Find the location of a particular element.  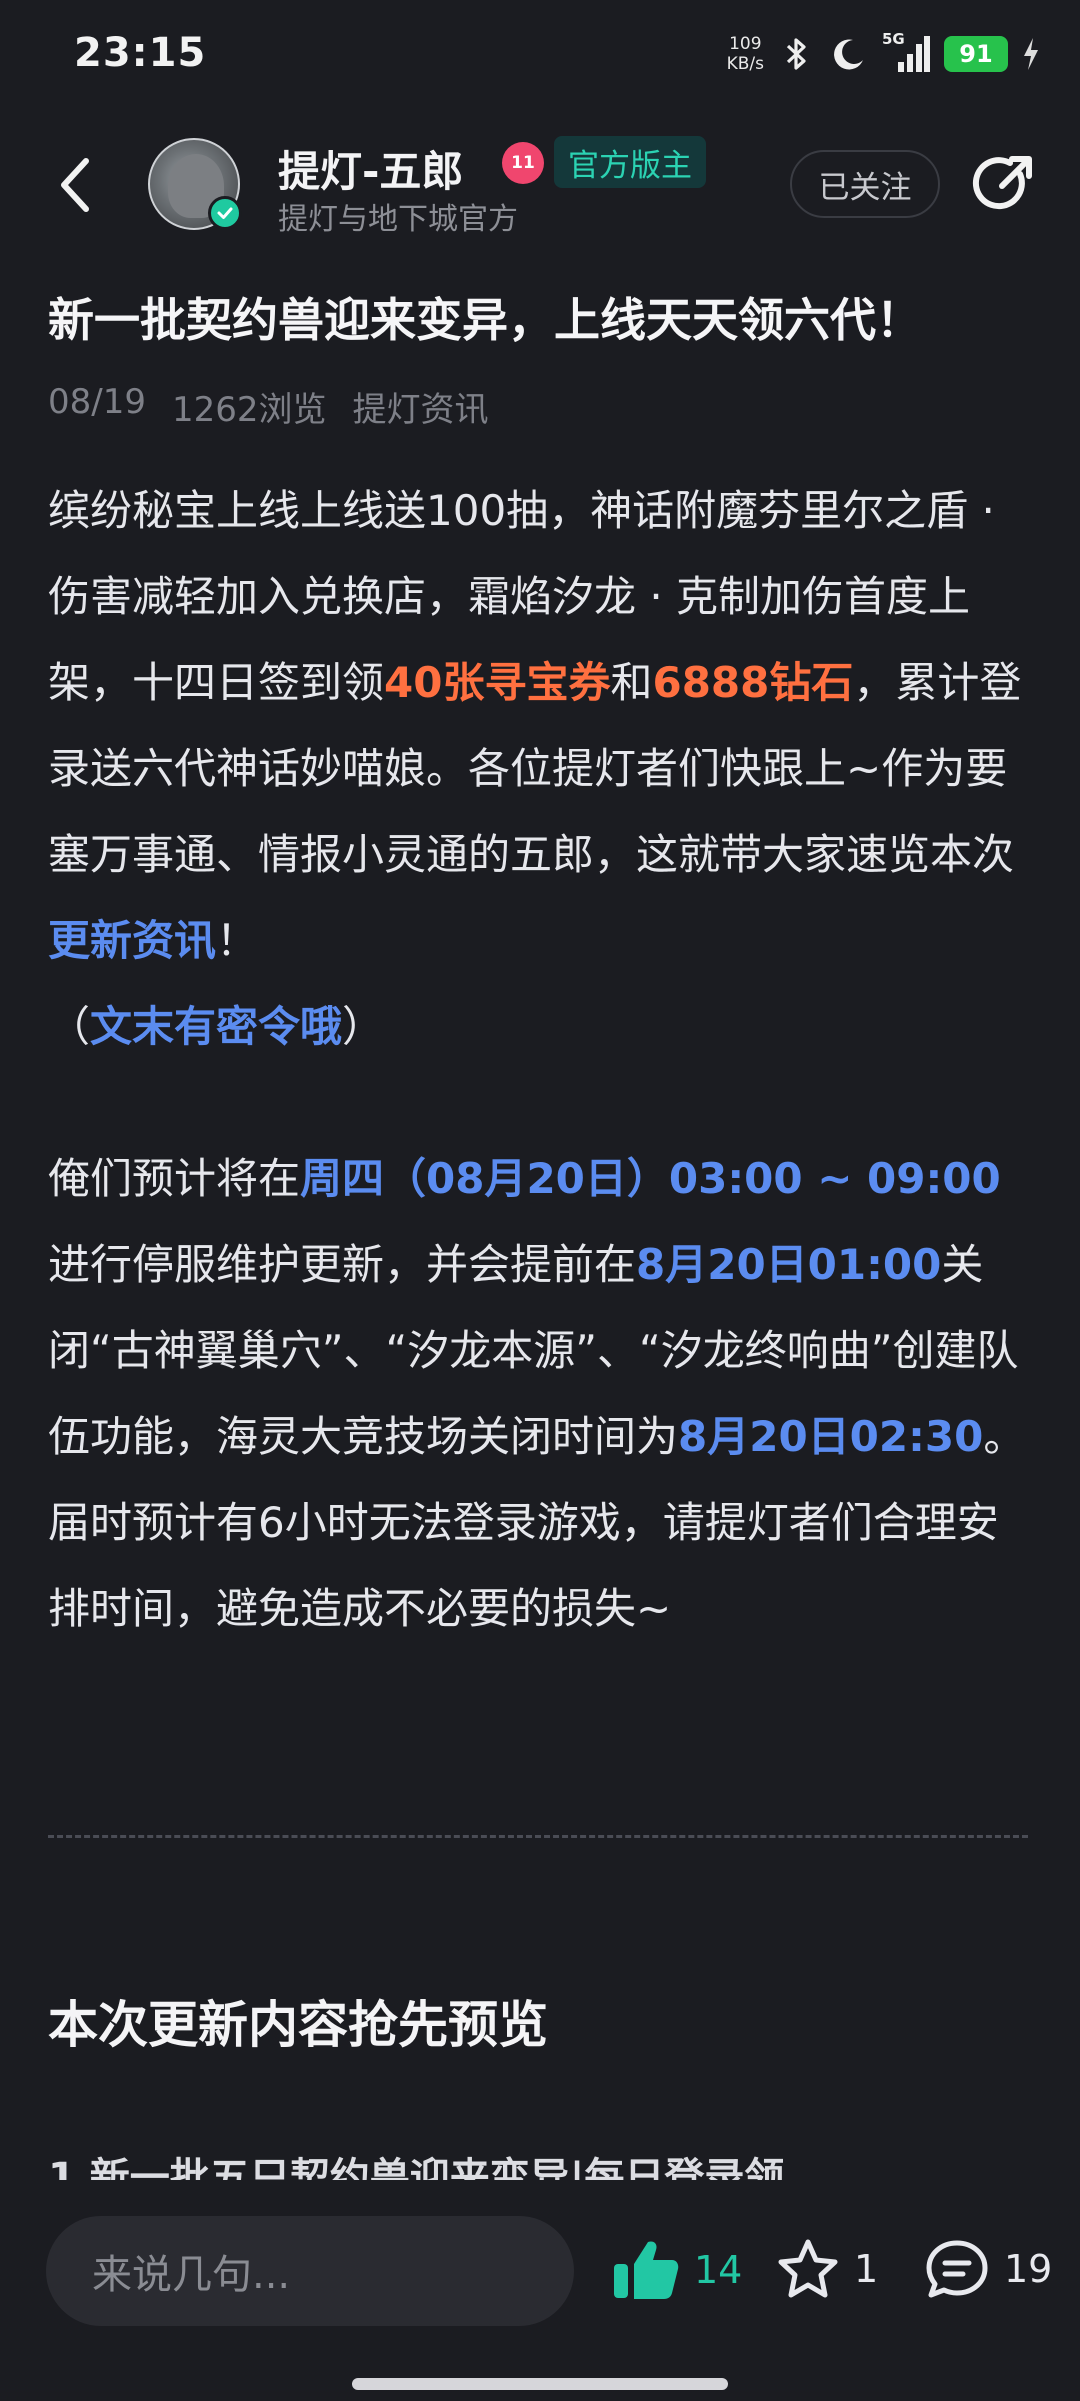

text-segment: 进行停服维护更新，并会提前在 is located at coordinates (342, 1264).